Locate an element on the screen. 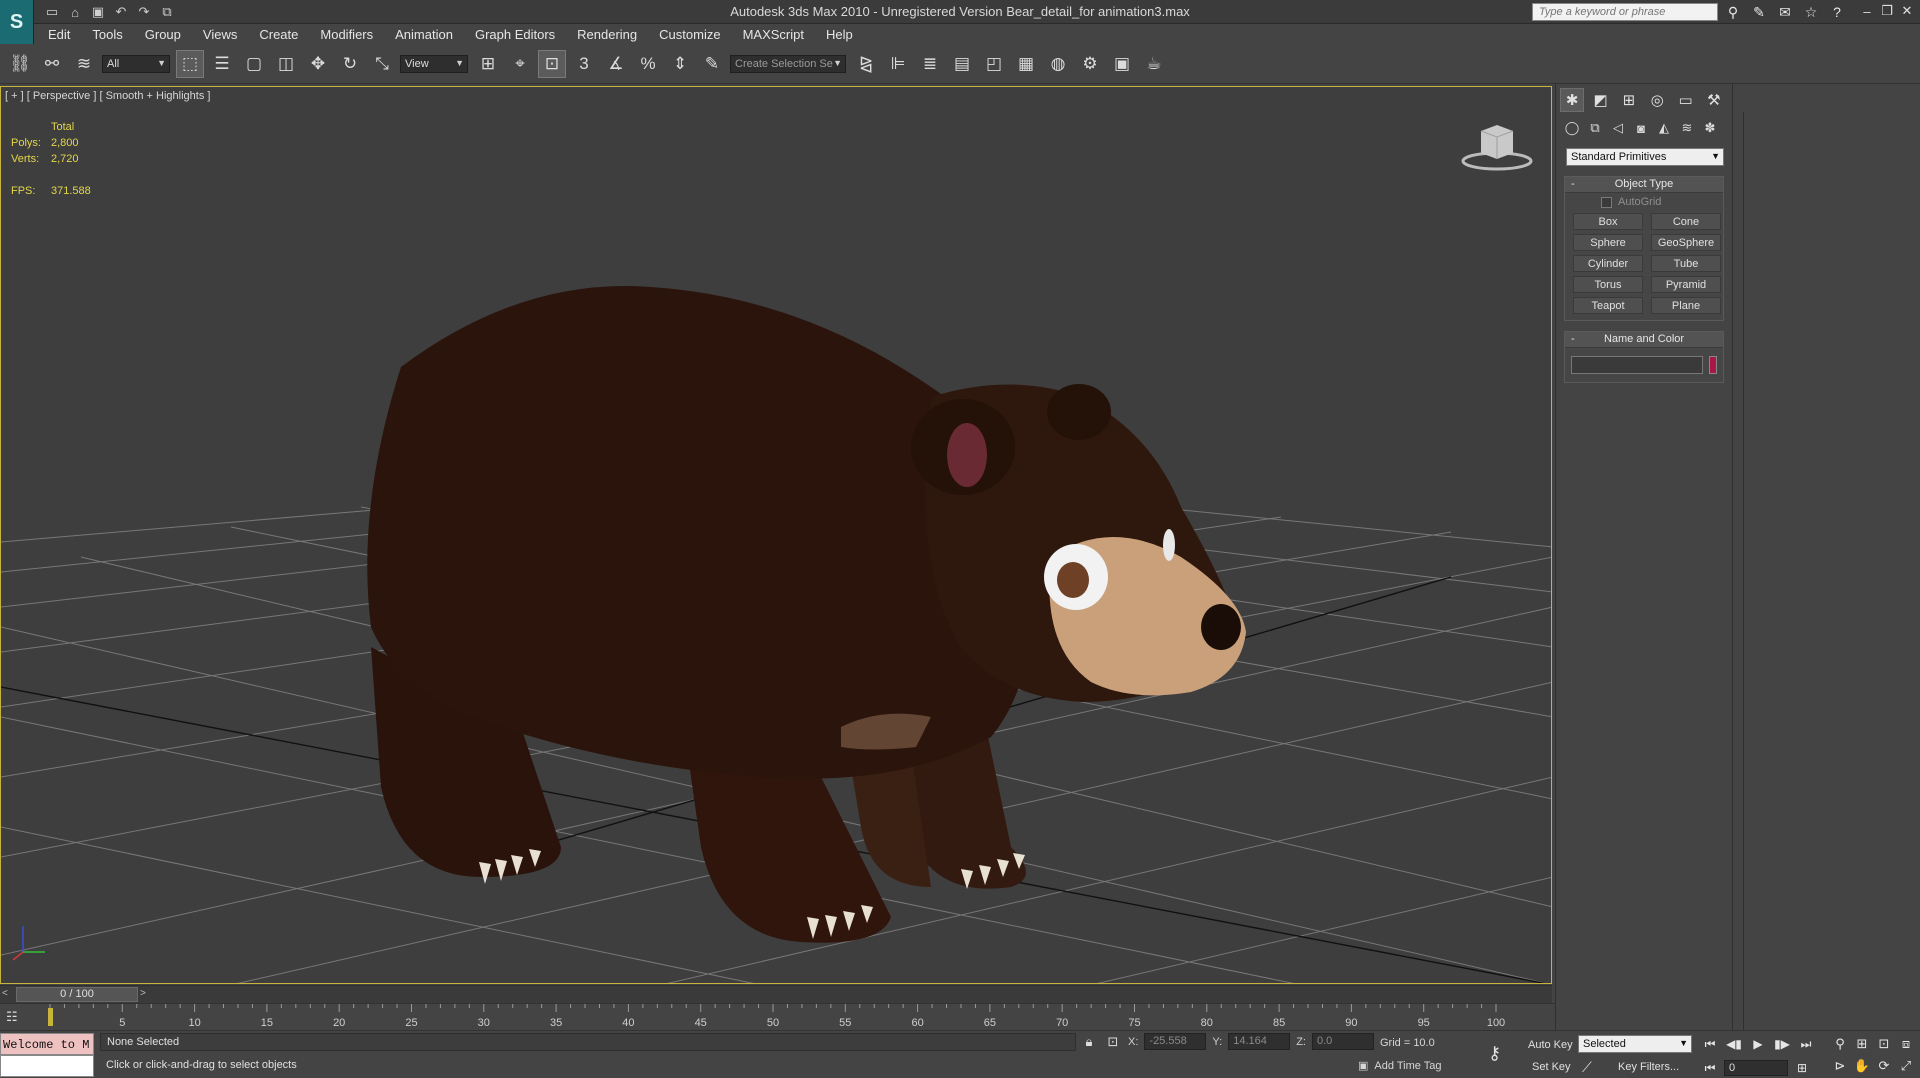  communication-icon: ✉ is located at coordinates (1785, 12).